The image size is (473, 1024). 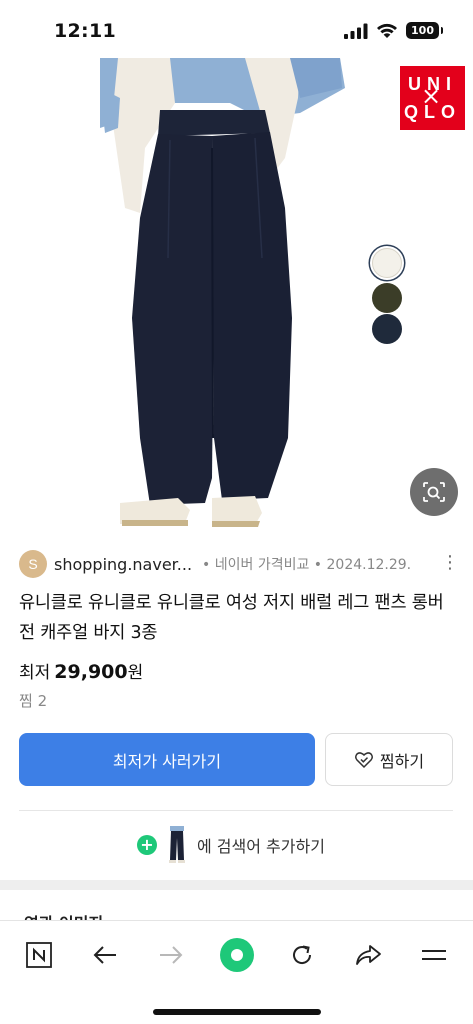 I want to click on heart-check-icon, so click(x=363, y=759).